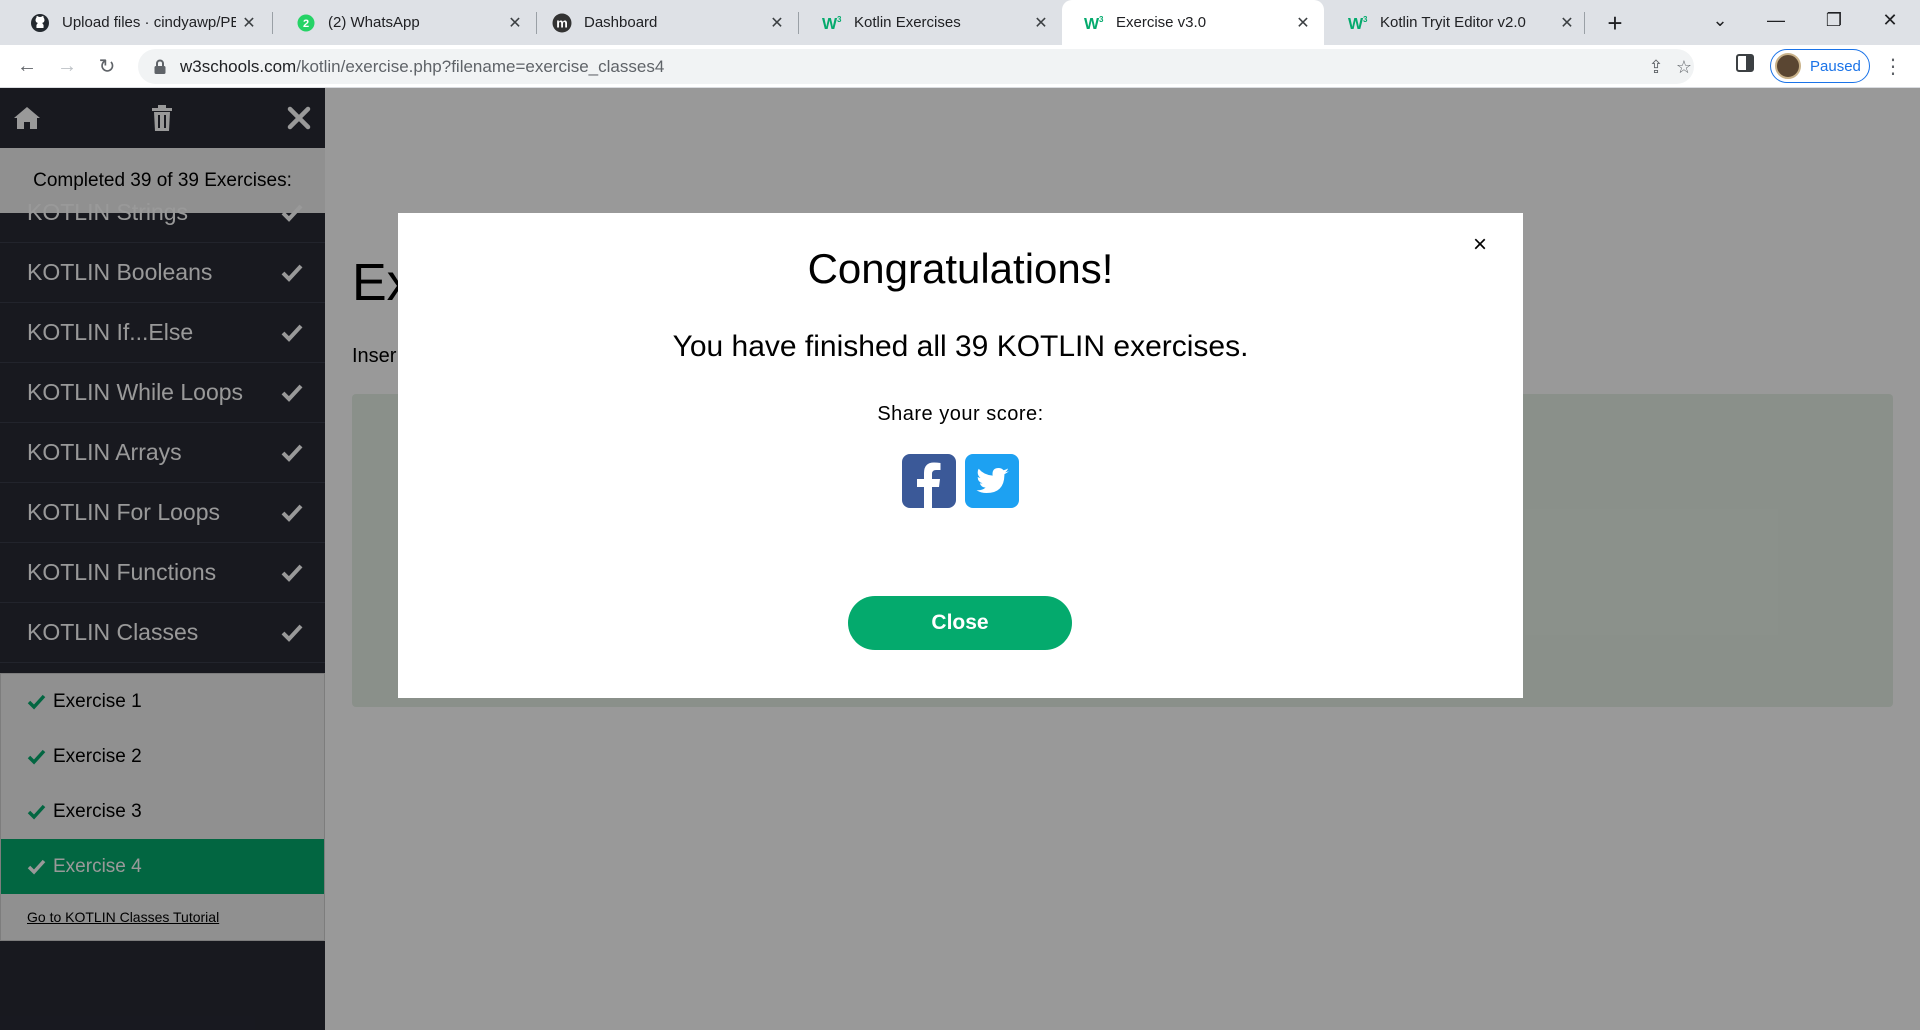 The height and width of the screenshot is (1030, 1920). I want to click on url-host: w3schools.com, so click(238, 66).